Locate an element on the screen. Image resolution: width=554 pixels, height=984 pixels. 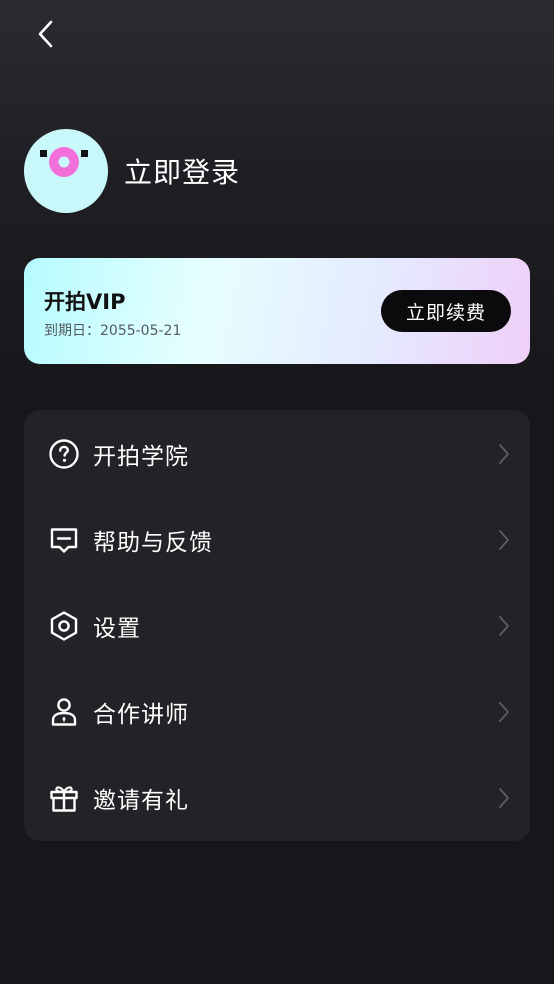
menu-item-lecturer: 合作讲师 is located at coordinates (277, 712).